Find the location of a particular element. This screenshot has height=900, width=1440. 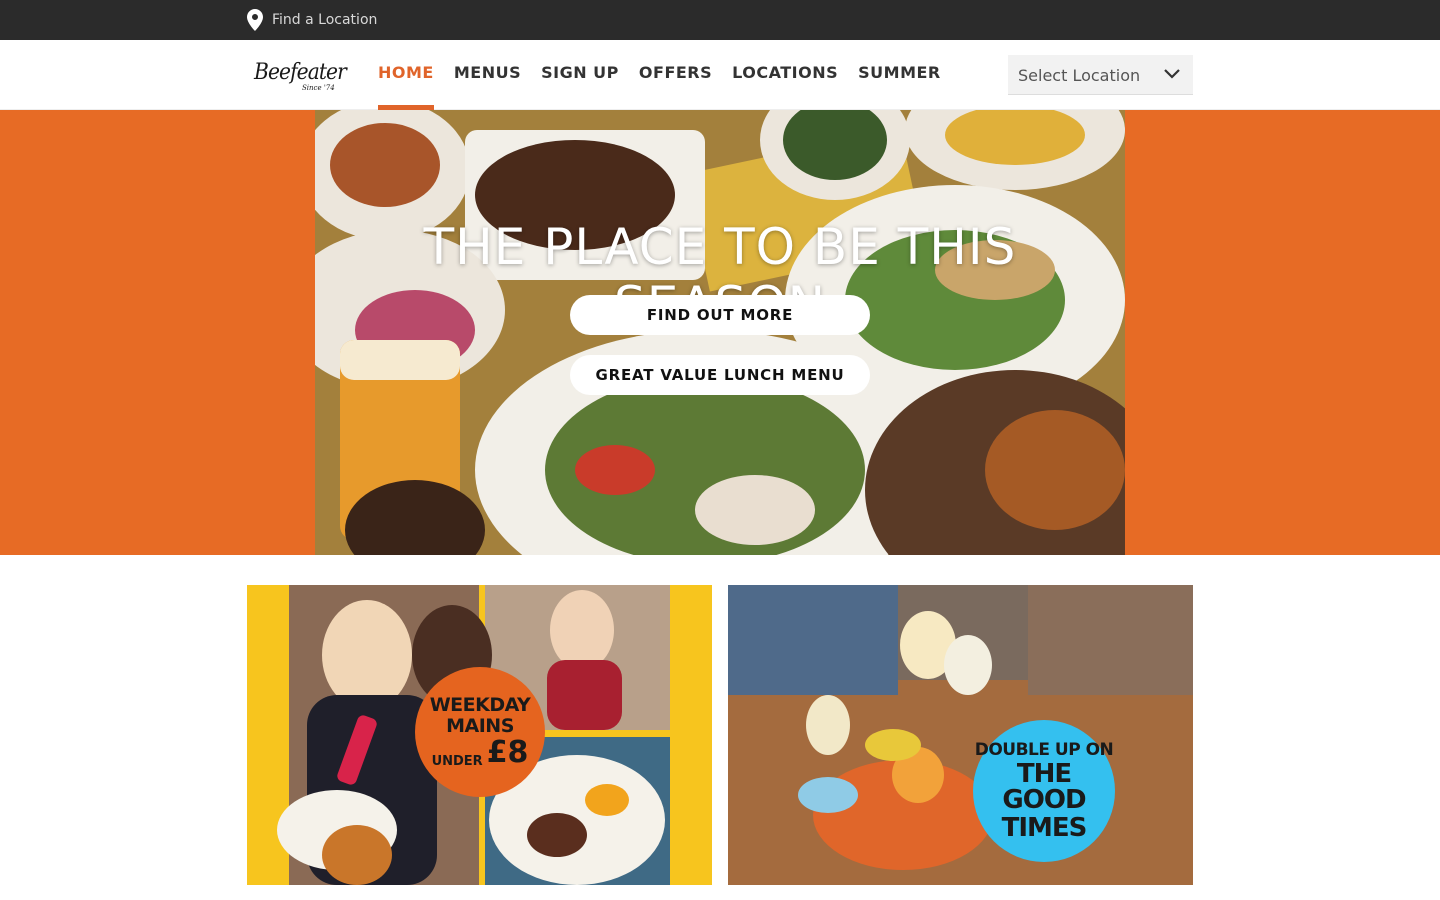

location-select: Select Location is located at coordinates (1100, 75).